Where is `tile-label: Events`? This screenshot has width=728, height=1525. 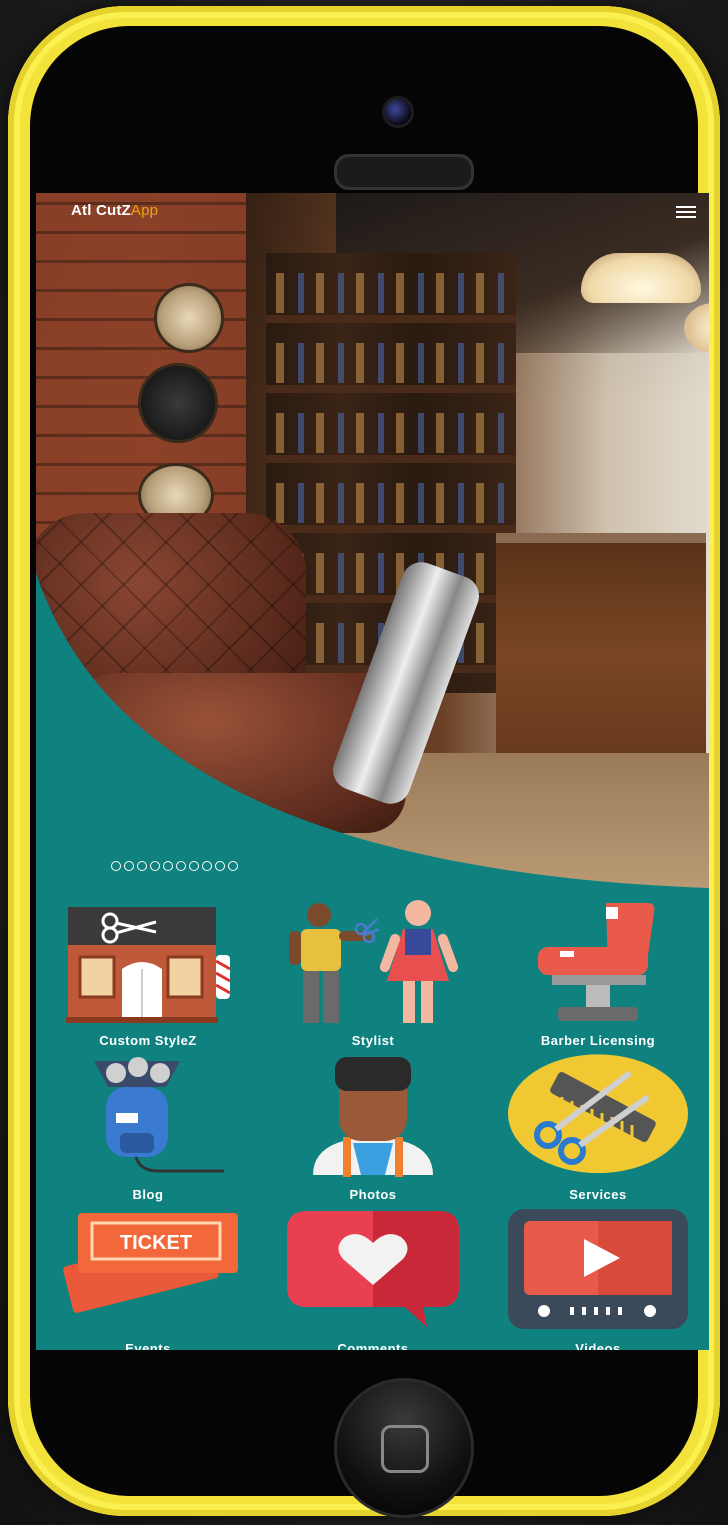 tile-label: Events is located at coordinates (148, 1345).